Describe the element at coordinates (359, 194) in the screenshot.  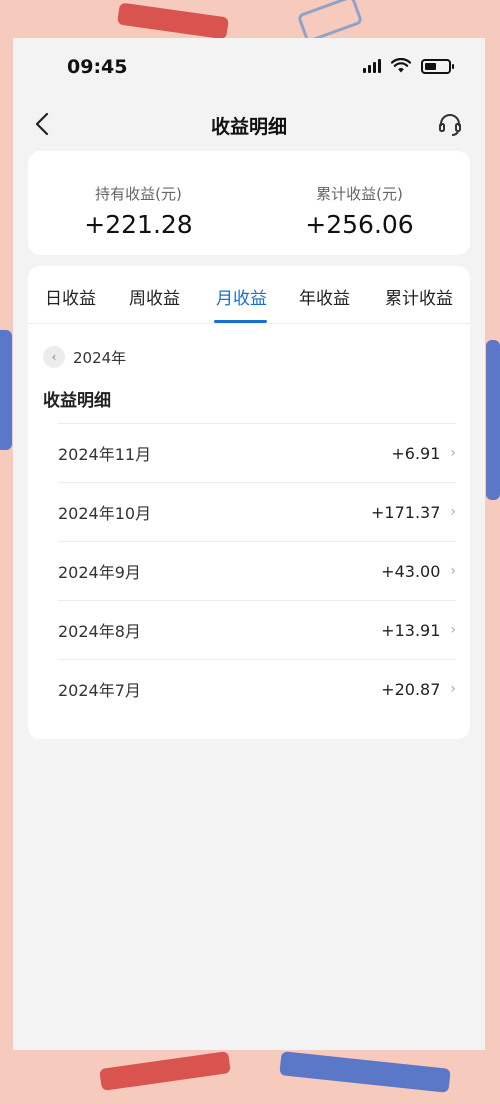
I see `total-earnings-label: 累计收益(元)` at that location.